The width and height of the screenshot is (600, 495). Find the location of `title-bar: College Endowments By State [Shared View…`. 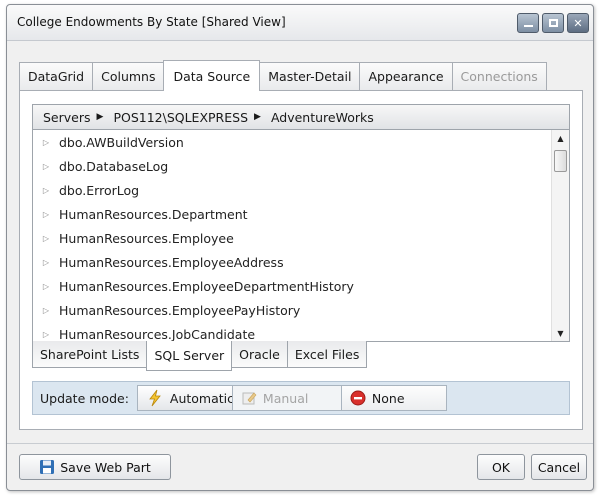

title-bar: College Endowments By State [Shared View… is located at coordinates (300, 23).